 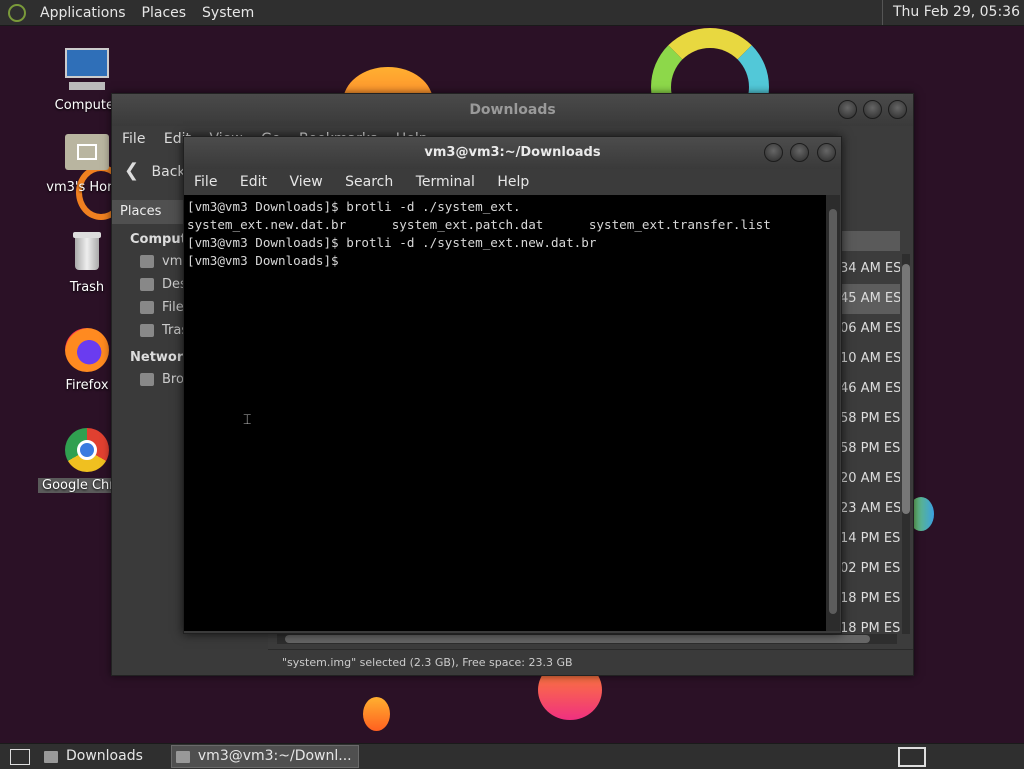 I want to click on taskbar-item-label: Downloads, so click(x=104, y=756).